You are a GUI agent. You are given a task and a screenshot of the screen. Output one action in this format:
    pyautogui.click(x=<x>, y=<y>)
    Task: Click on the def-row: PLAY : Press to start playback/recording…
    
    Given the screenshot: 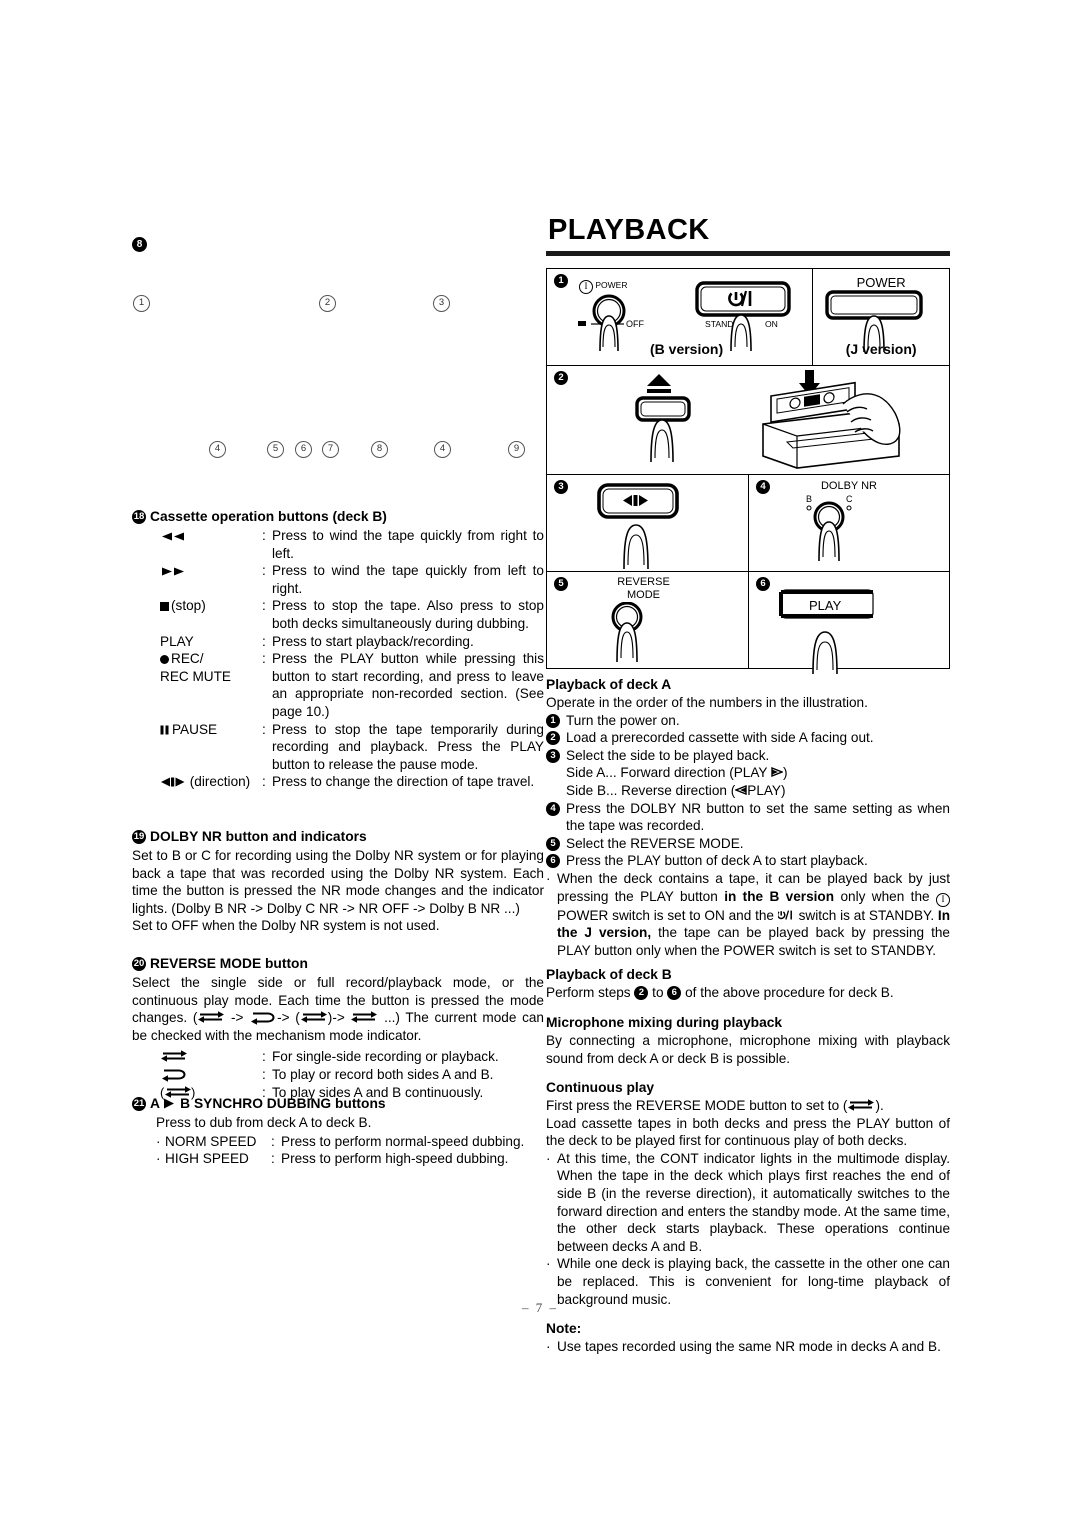 What is the action you would take?
    pyautogui.click(x=350, y=642)
    